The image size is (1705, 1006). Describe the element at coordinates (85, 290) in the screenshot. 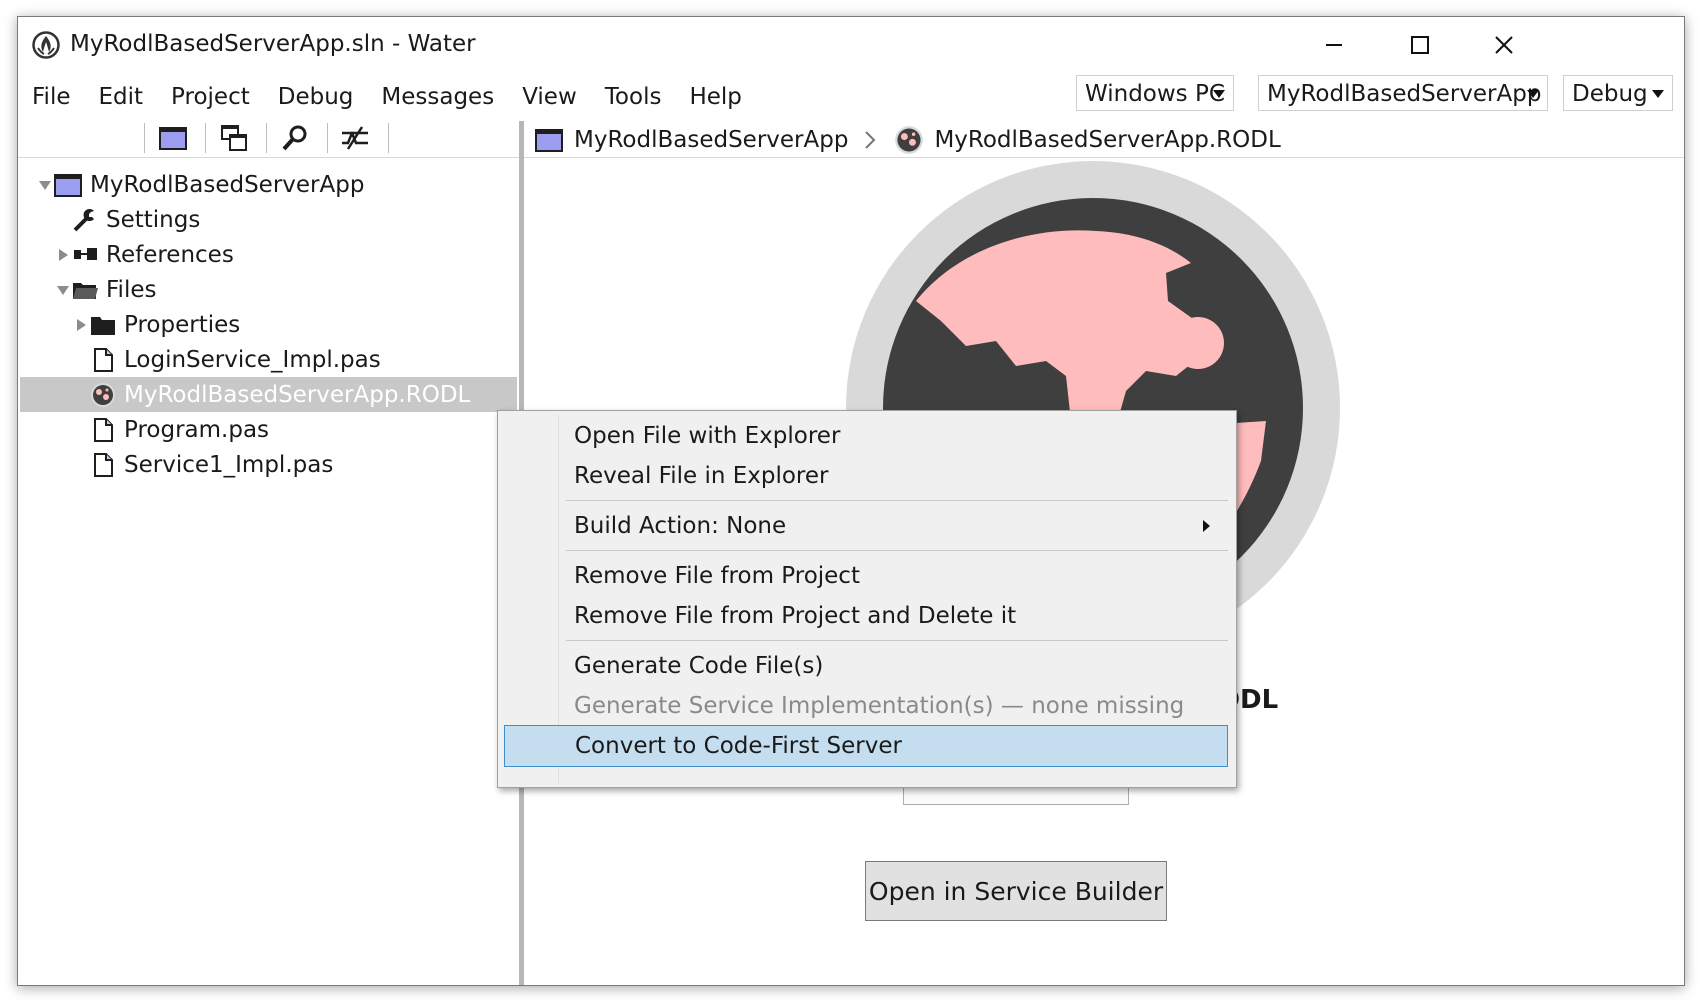

I see `open-folder-icon` at that location.